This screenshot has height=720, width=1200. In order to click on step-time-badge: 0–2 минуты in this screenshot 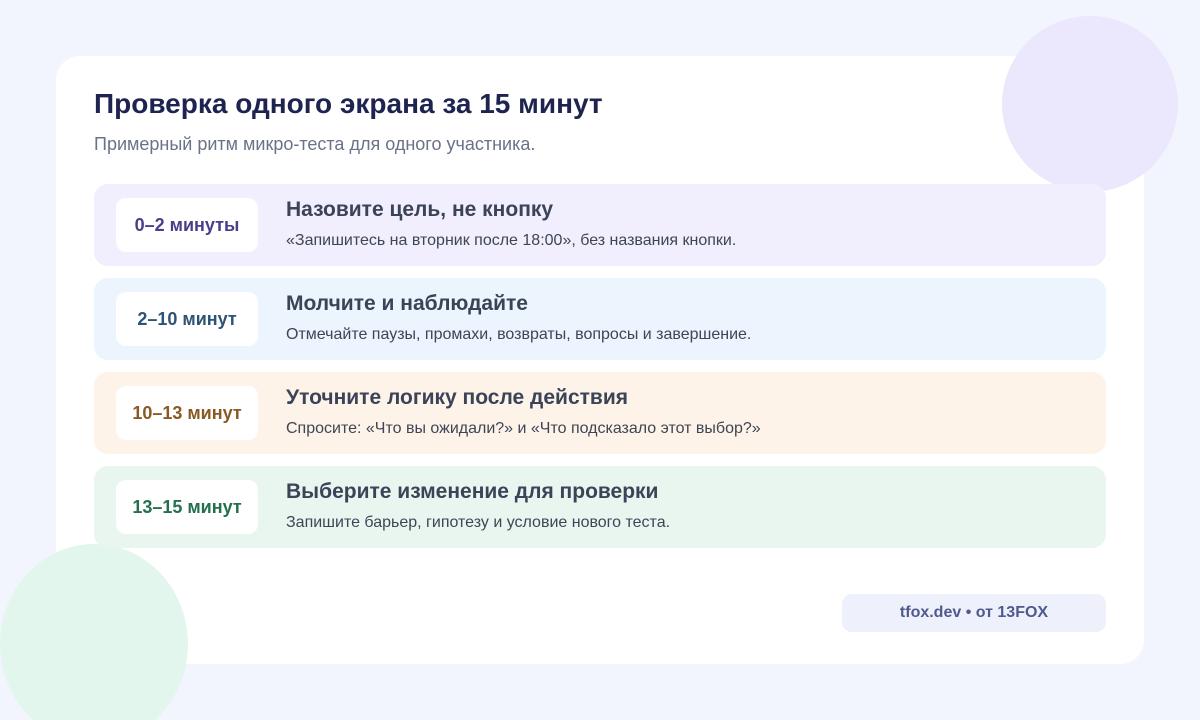, I will do `click(187, 225)`.